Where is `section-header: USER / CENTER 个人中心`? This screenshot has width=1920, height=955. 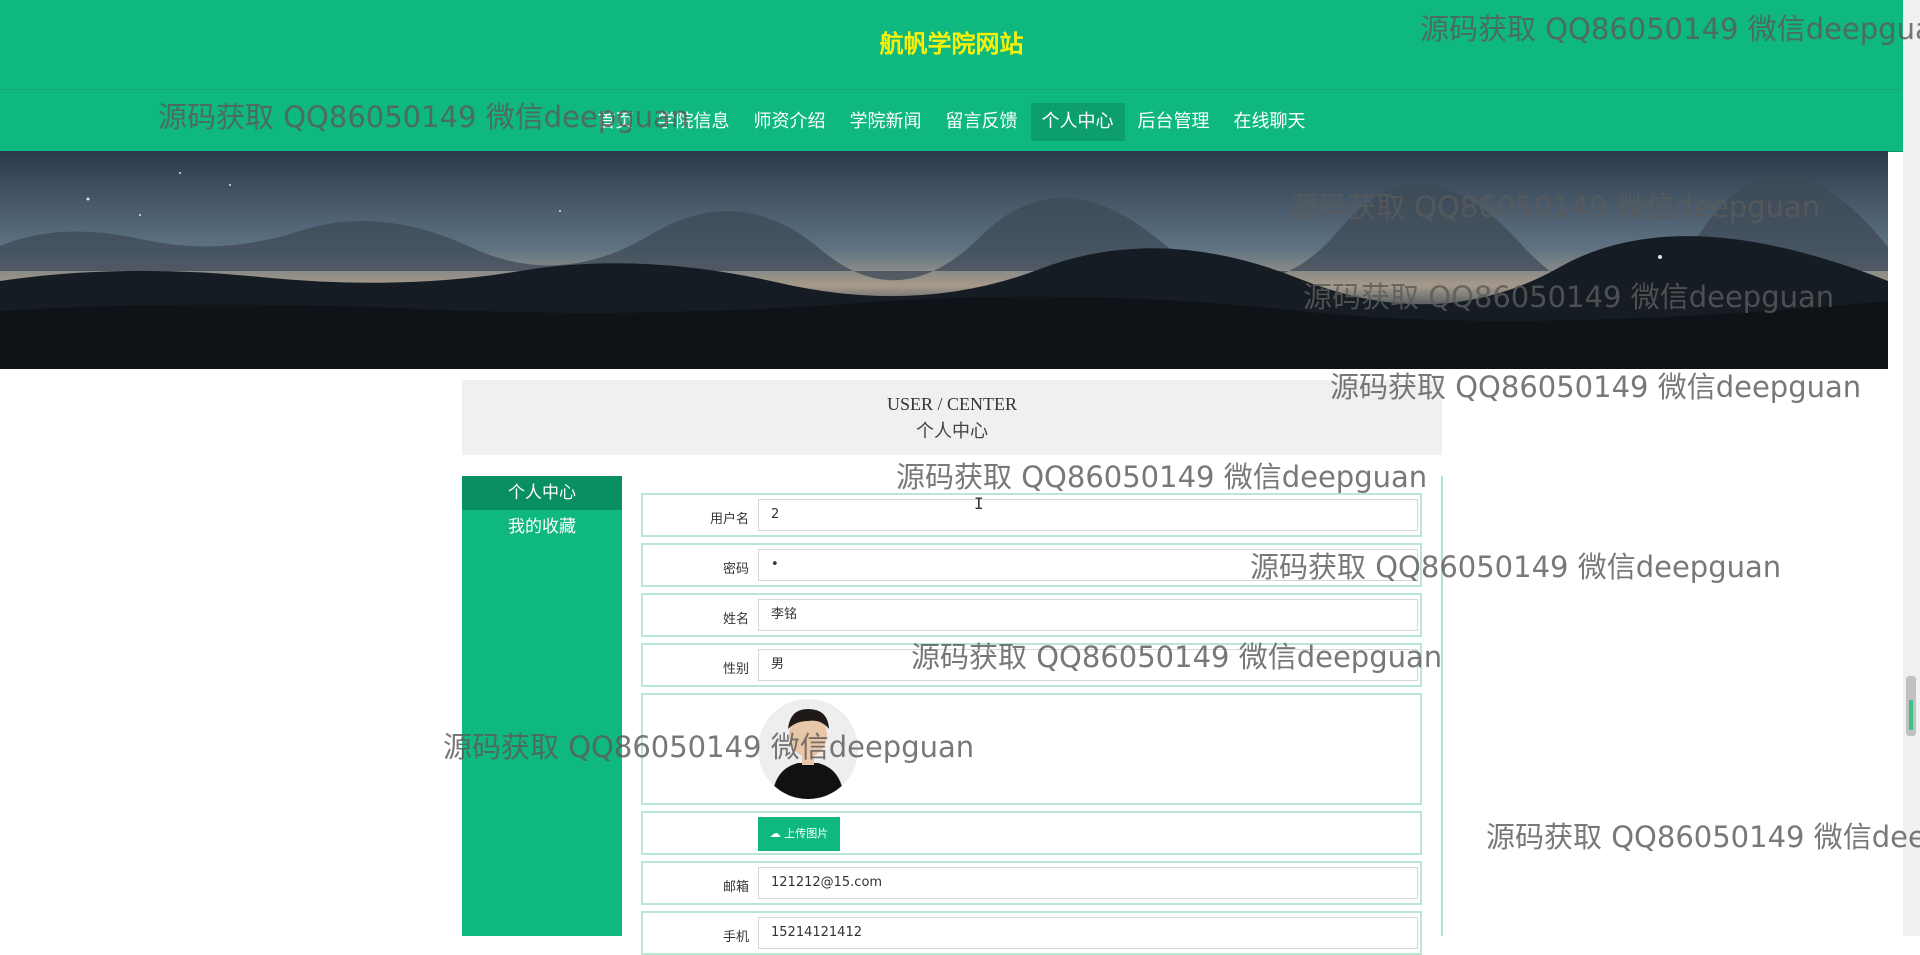
section-header: USER / CENTER 个人中心 is located at coordinates (952, 417).